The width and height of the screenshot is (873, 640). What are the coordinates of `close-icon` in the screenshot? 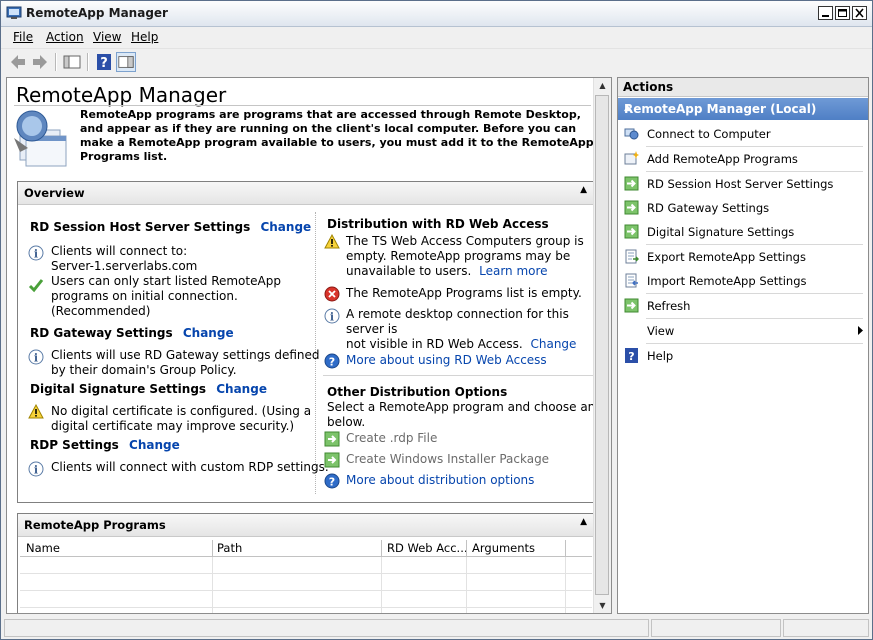 It's located at (859, 13).